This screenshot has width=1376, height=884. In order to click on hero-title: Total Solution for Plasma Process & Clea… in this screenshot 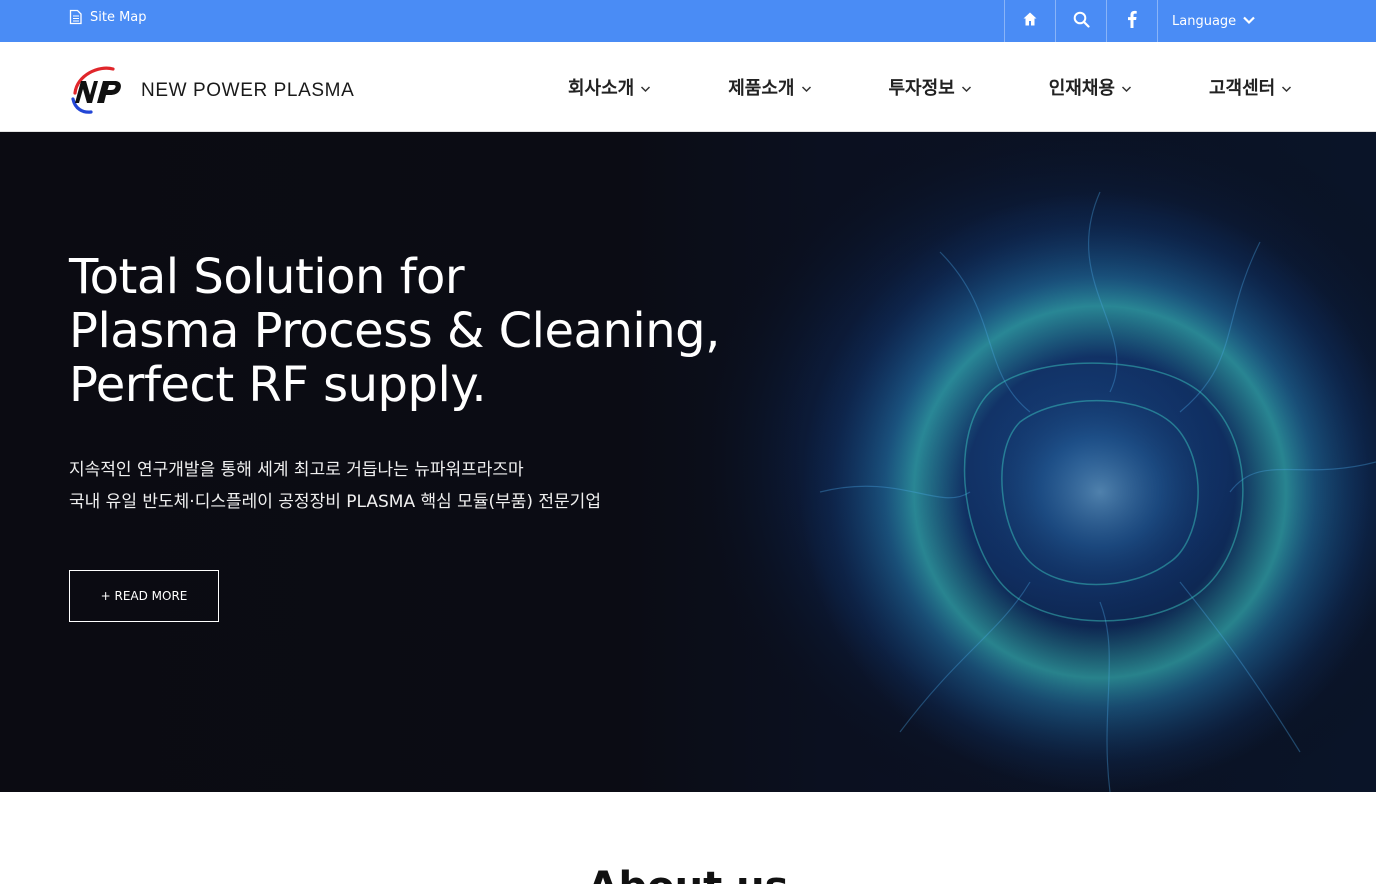, I will do `click(394, 331)`.